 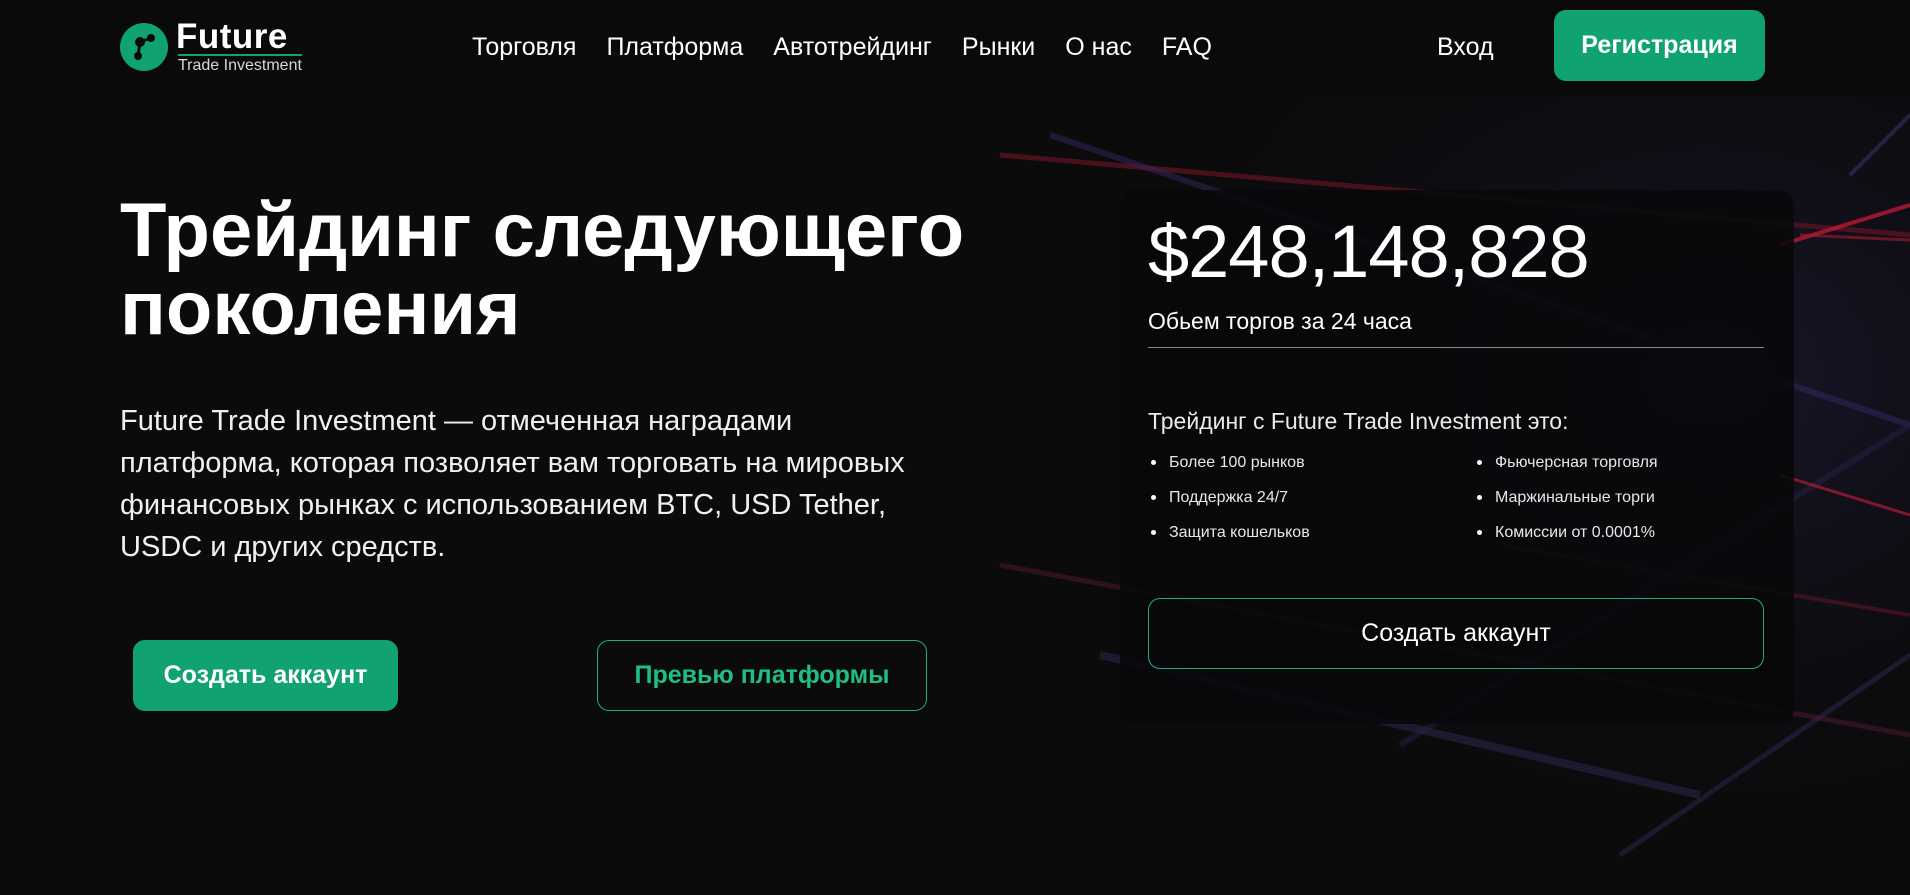 What do you see at coordinates (144, 47) in the screenshot?
I see `logo-icon` at bounding box center [144, 47].